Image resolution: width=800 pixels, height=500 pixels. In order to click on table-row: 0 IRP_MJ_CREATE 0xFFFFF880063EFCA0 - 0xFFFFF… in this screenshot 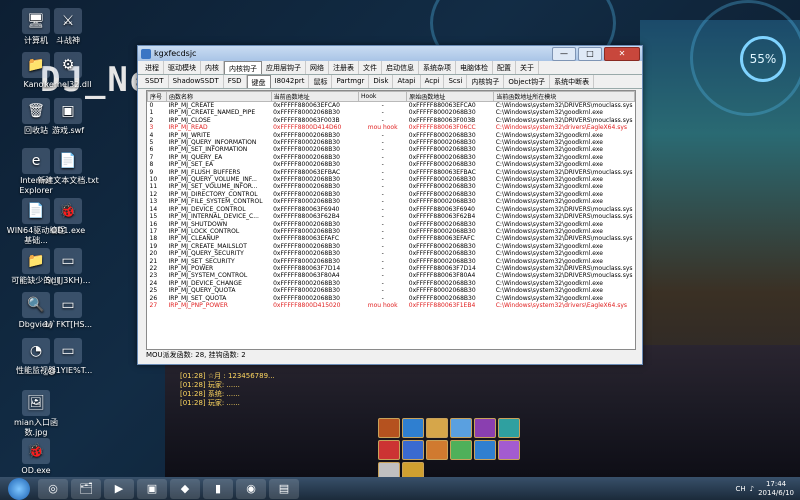, I will do `click(391, 106)`.